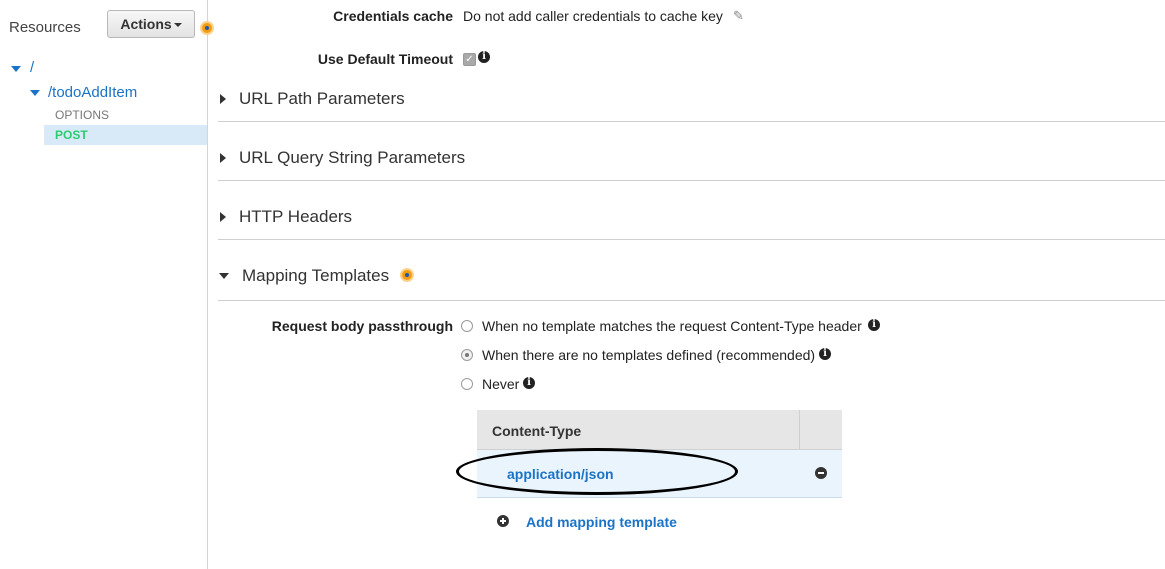 The image size is (1165, 569). What do you see at coordinates (691, 218) in the screenshot?
I see `section-http-headers: HTTP Headers` at bounding box center [691, 218].